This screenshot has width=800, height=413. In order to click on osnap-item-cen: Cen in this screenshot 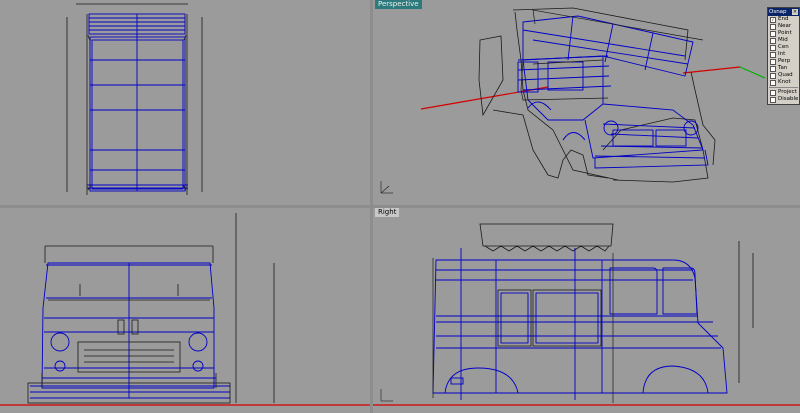, I will do `click(783, 47)`.